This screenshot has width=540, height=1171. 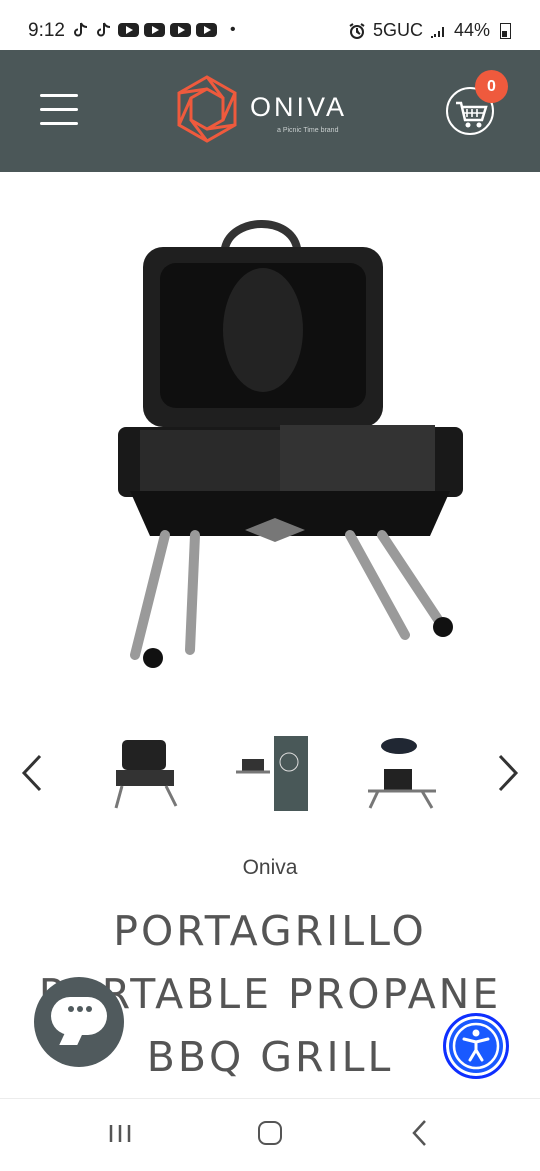 What do you see at coordinates (271, 773) in the screenshot?
I see `grill-box-thumbnail` at bounding box center [271, 773].